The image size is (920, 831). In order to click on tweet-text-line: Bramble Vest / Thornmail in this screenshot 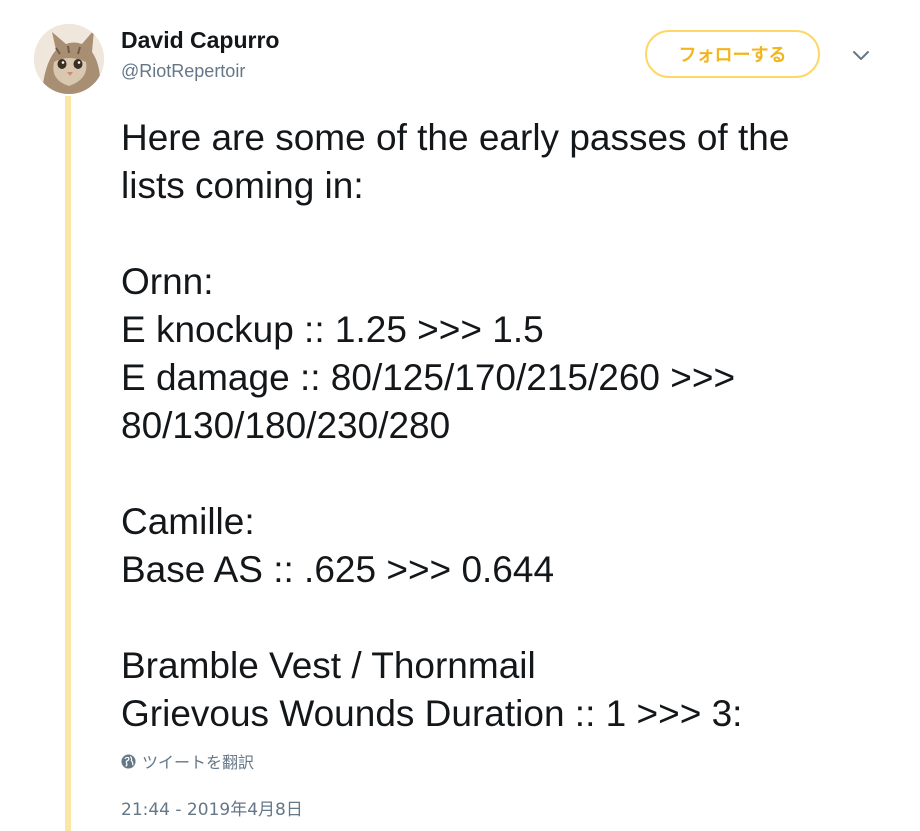, I will do `click(328, 665)`.